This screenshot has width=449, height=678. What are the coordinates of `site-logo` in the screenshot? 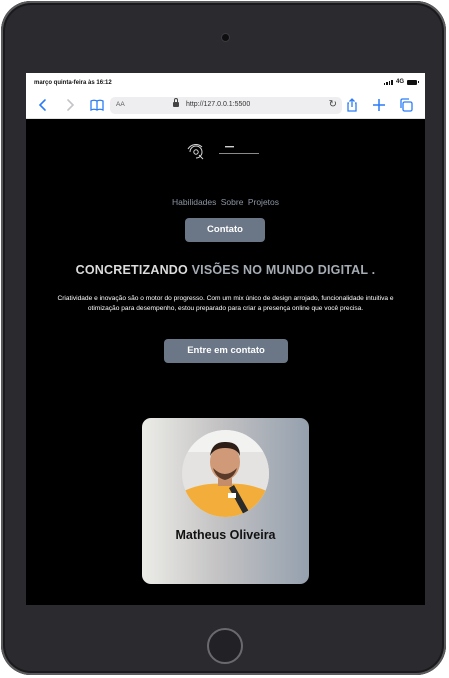 It's located at (225, 152).